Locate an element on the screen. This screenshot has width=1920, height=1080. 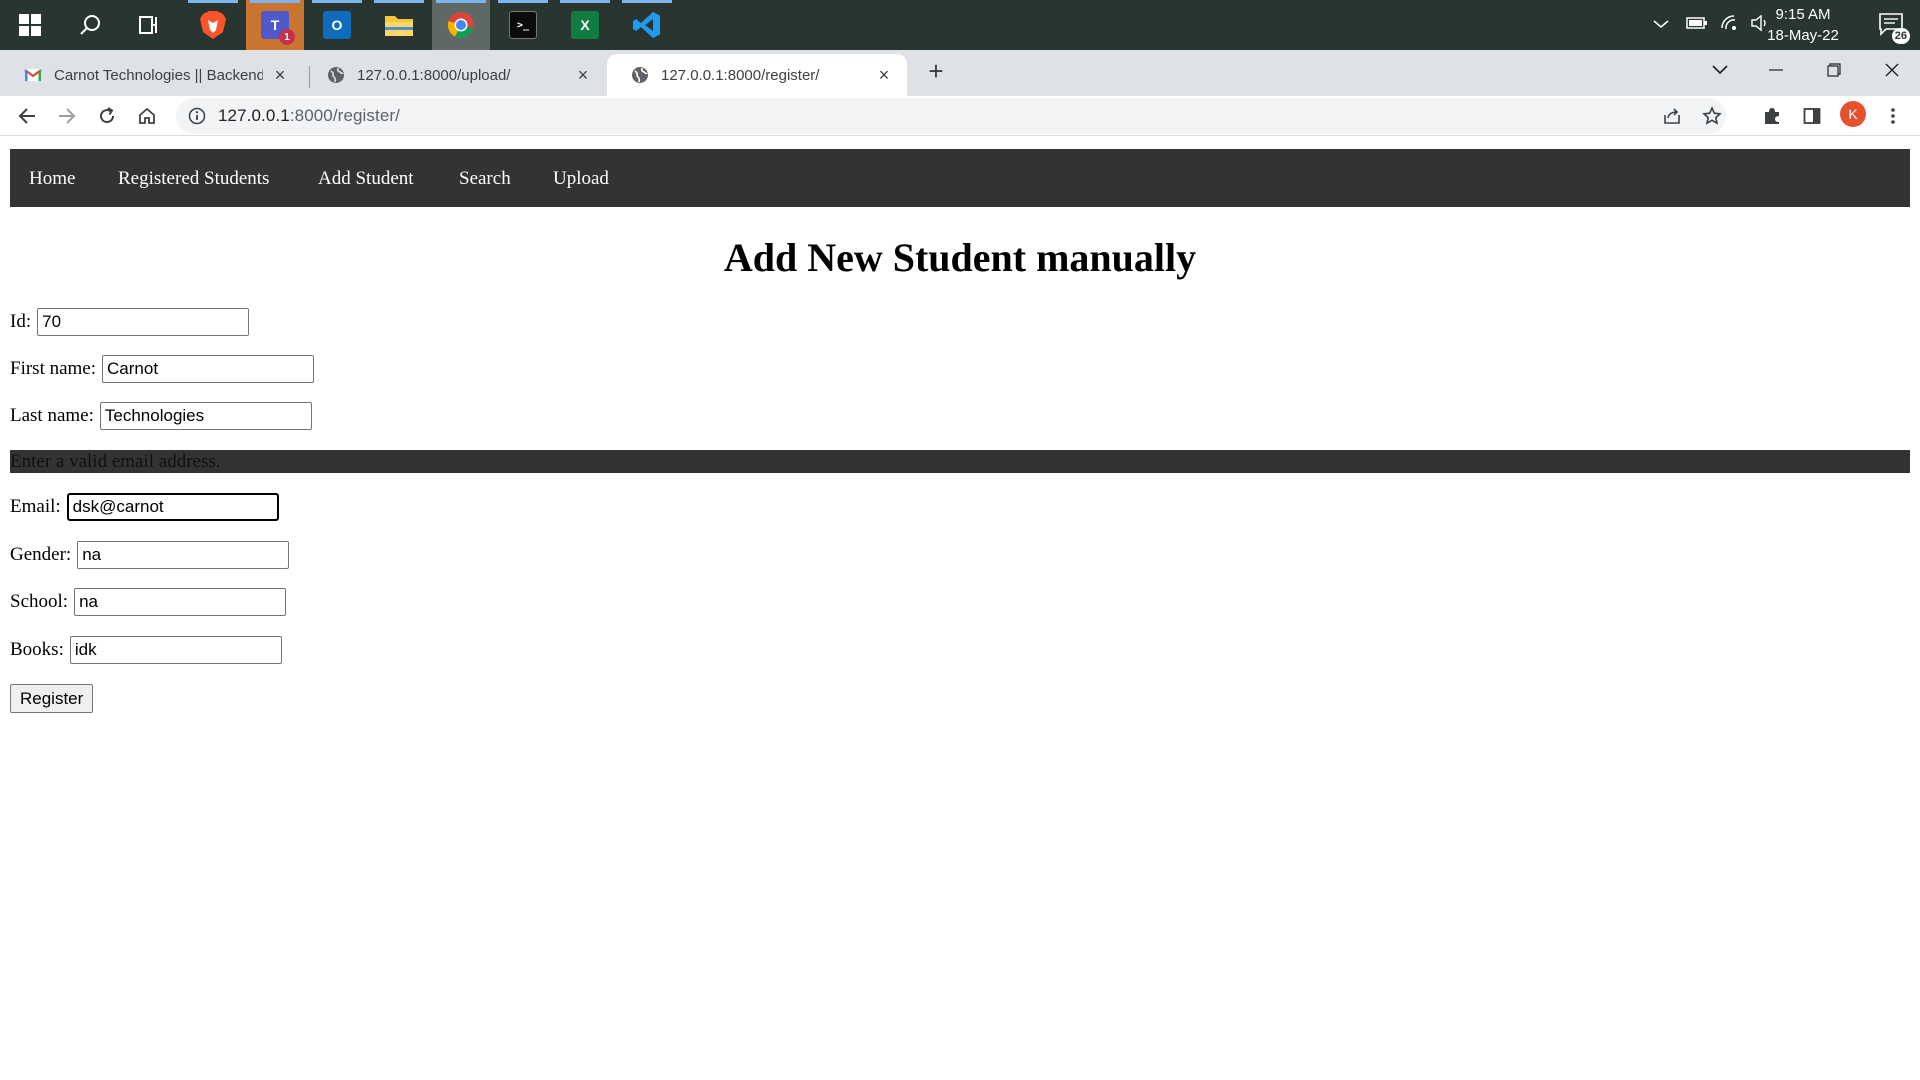
school-input is located at coordinates (180, 602).